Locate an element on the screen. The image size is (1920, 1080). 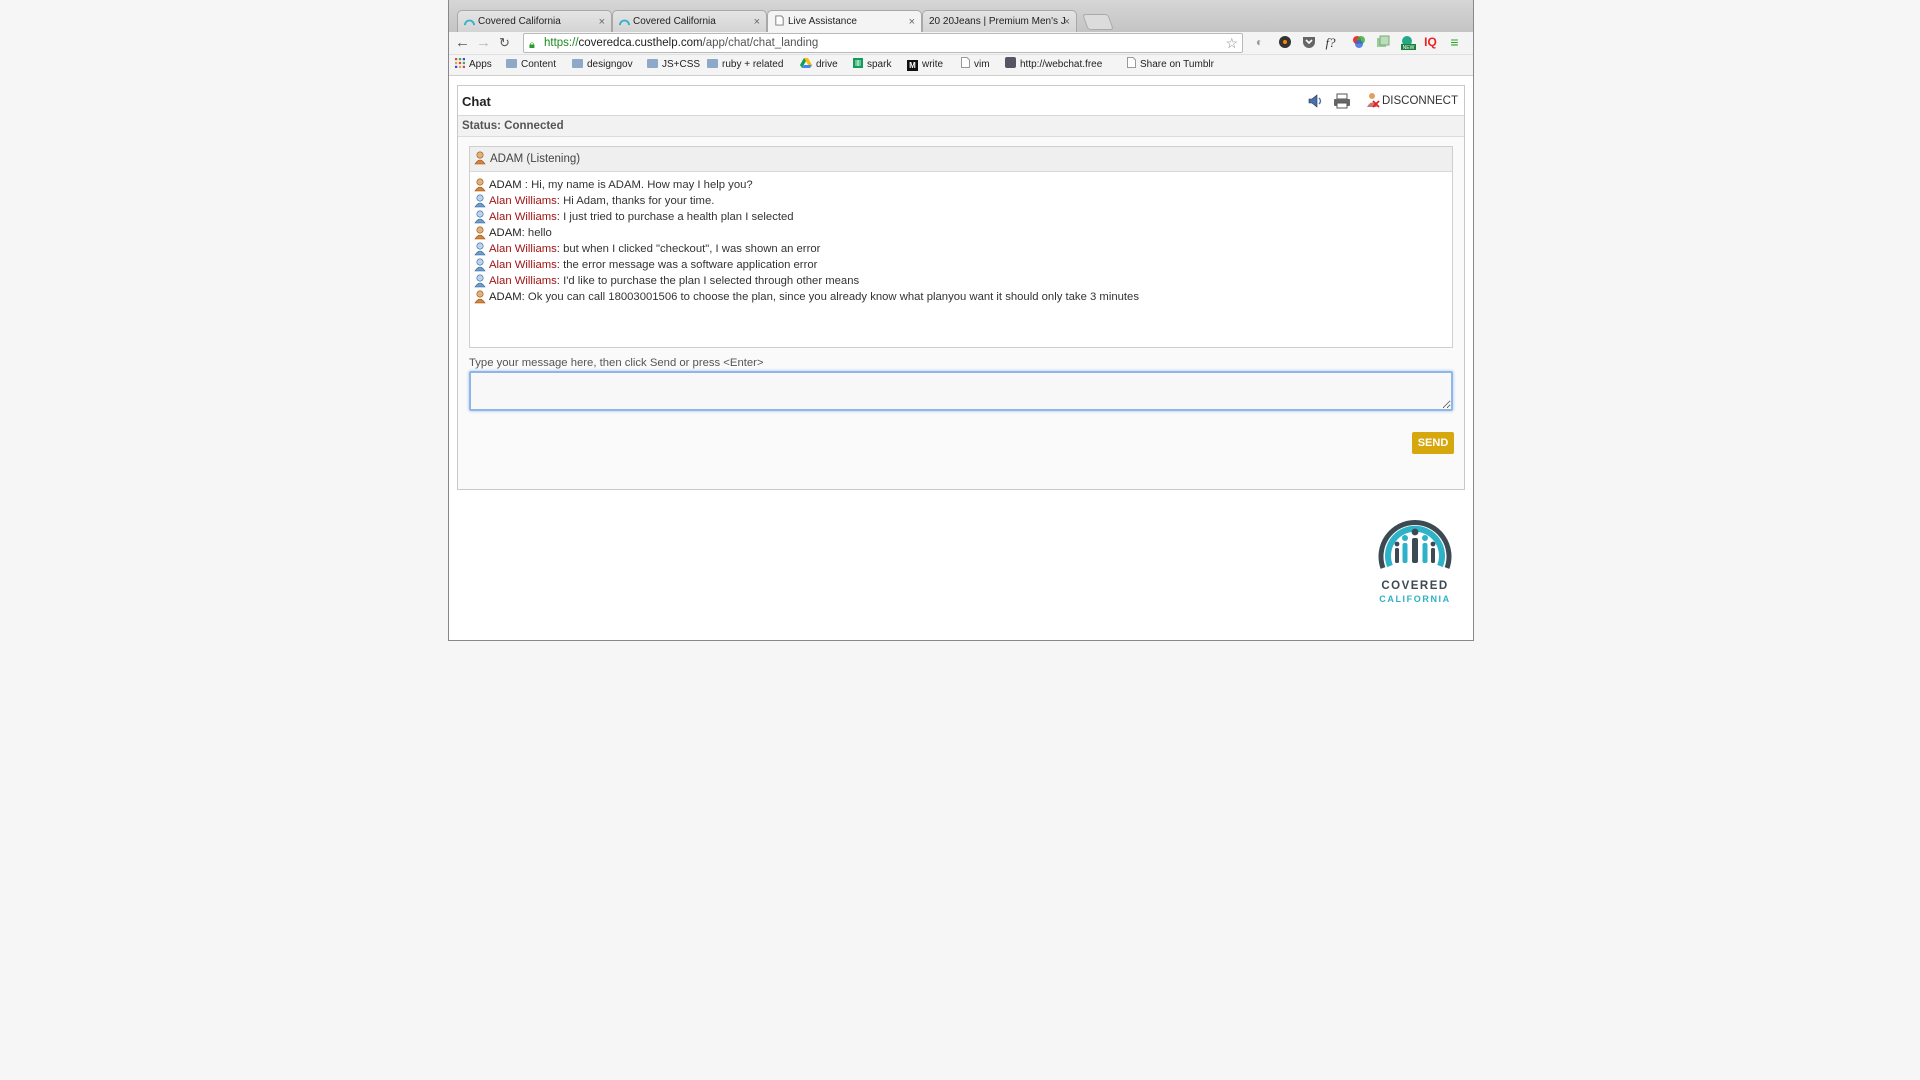
extension-new-icon: NEW is located at coordinates (1407, 43).